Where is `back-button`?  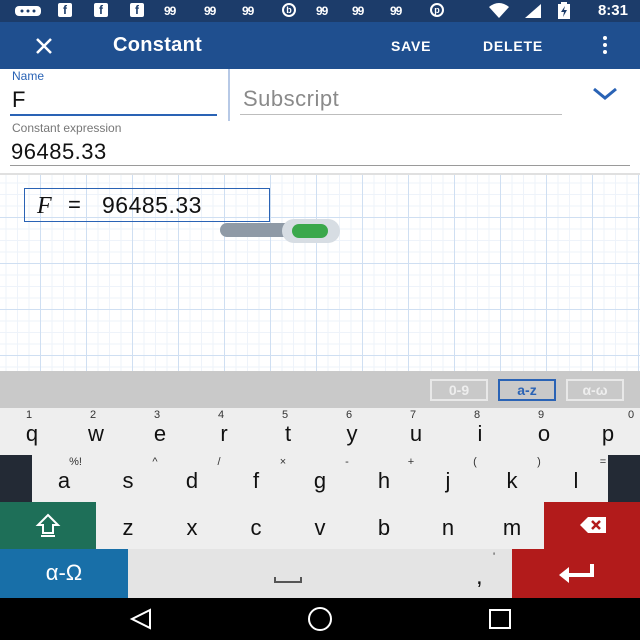
back-button is located at coordinates (141, 621).